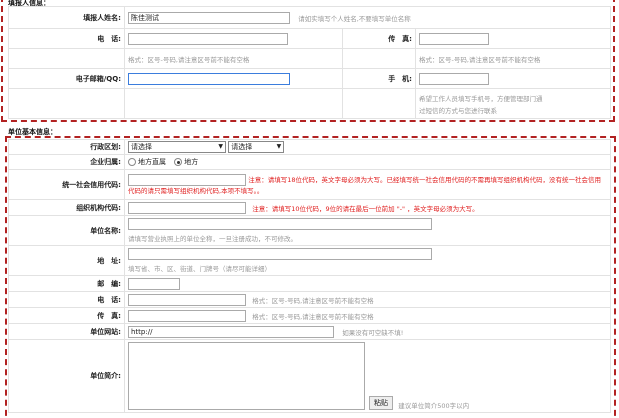  I want to click on contact-fax-hint: 格式：区号-号码,请注意区号前不能有空格, so click(480, 59).